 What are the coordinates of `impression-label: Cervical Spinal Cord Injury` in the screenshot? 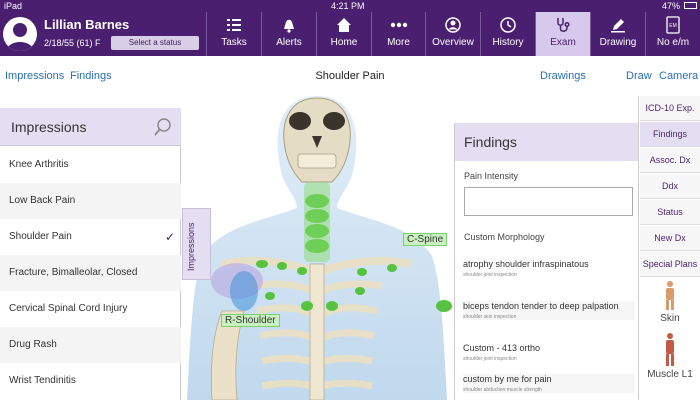 It's located at (68, 308).